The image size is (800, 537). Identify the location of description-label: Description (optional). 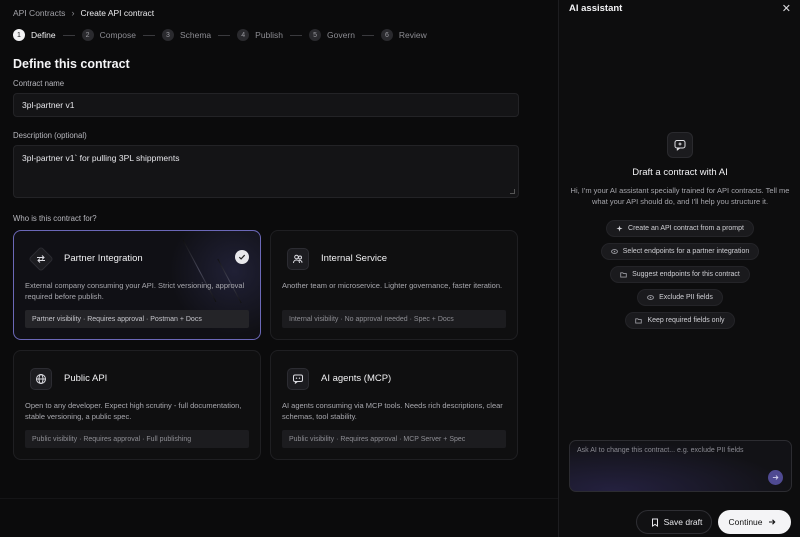
(50, 135).